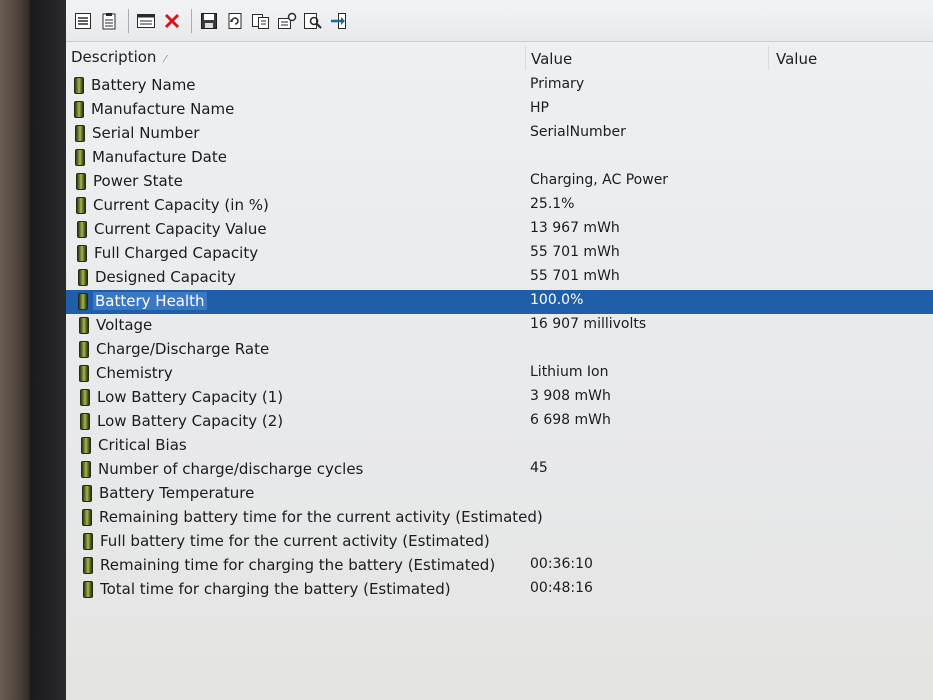 This screenshot has height=700, width=933. I want to click on table-row: Voltage 16 907 millivolts, so click(499, 326).